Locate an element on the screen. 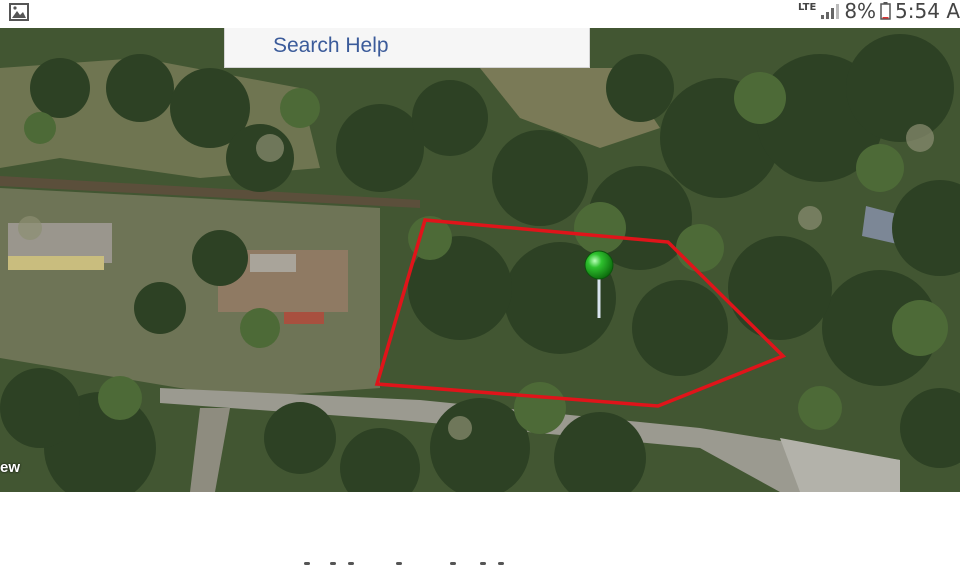  battery-icon is located at coordinates (885, 11).